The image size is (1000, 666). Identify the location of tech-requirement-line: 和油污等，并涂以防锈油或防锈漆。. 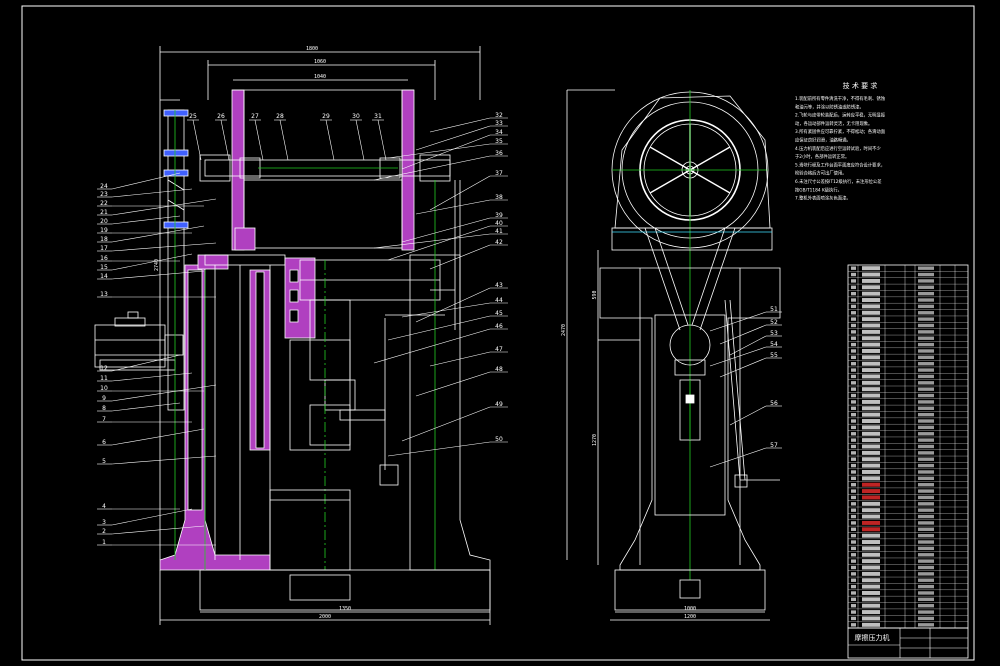
(829, 106).